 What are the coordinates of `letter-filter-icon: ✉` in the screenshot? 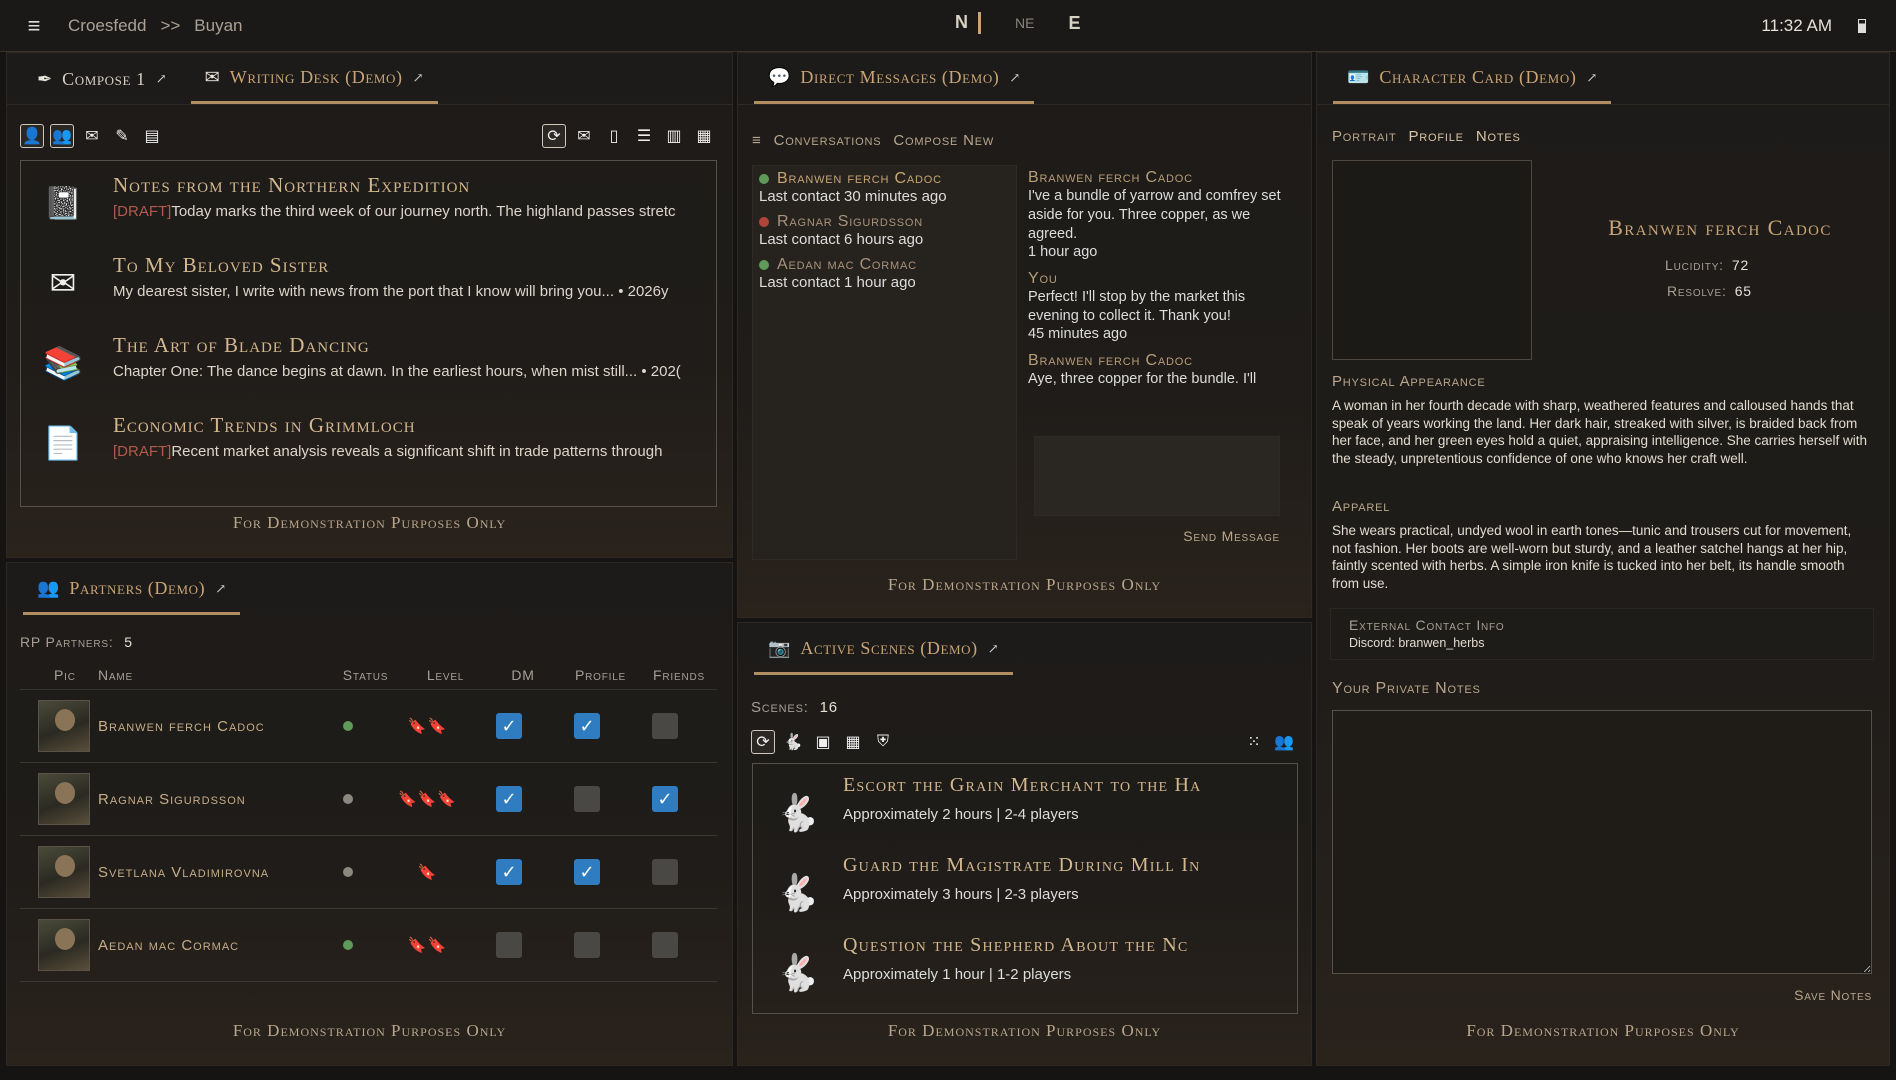 It's located at (584, 136).